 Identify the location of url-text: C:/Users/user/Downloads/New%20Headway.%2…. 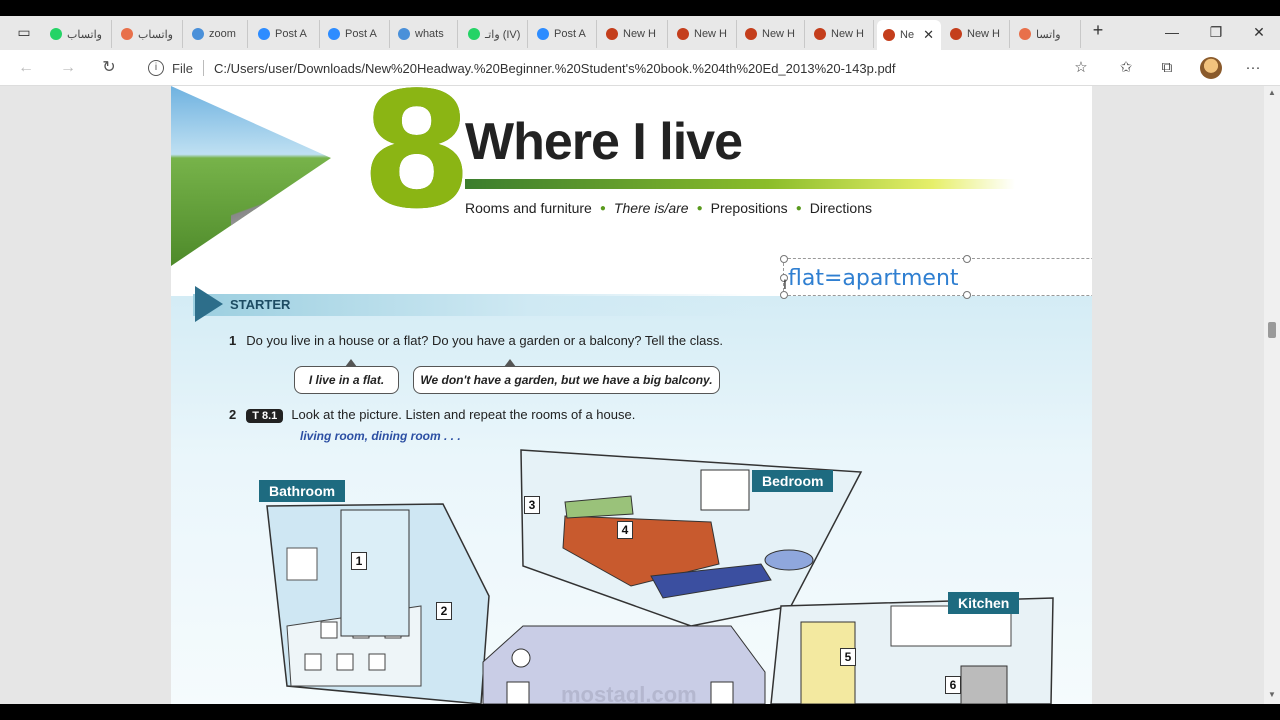
(555, 68).